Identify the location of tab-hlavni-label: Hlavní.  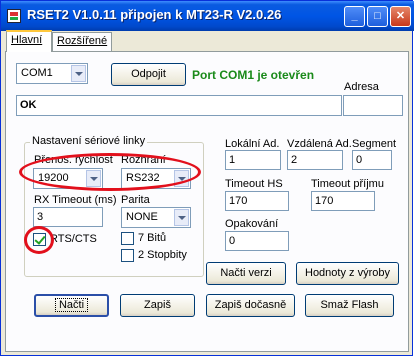
(27, 40).